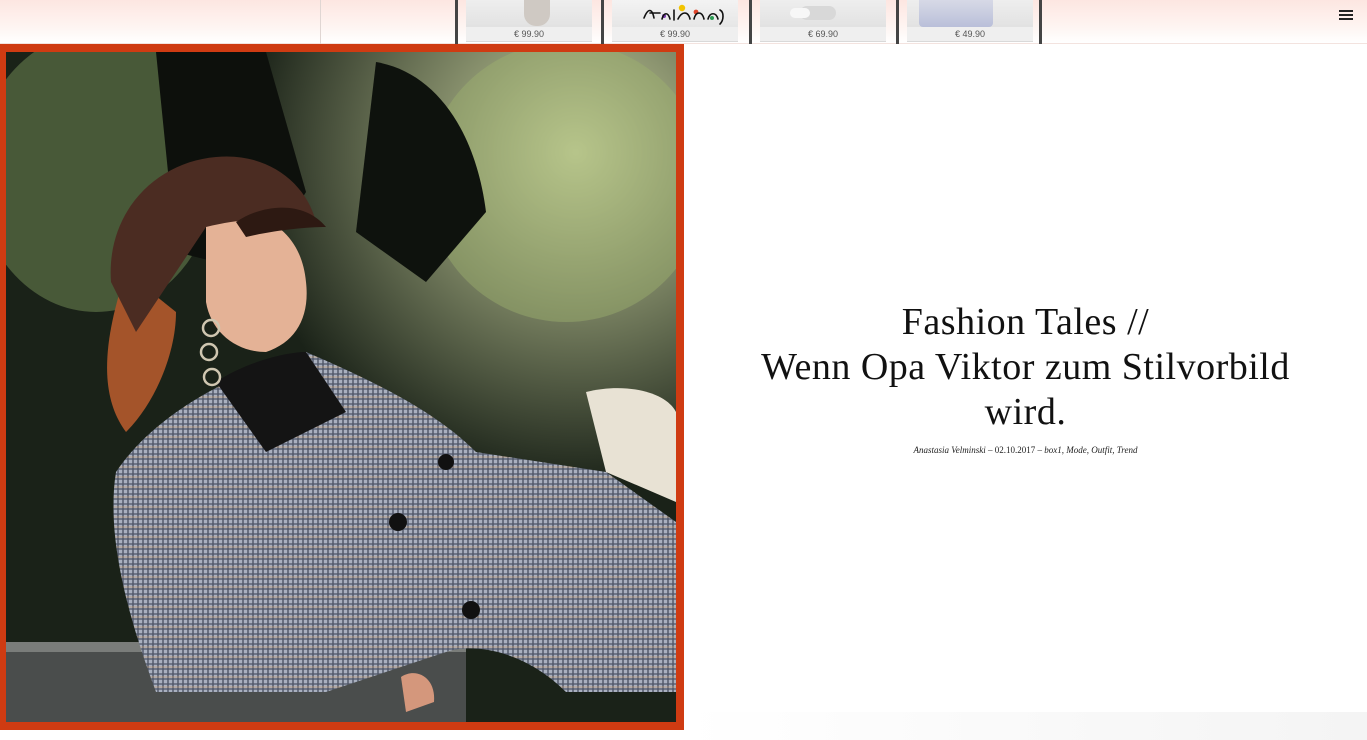 The width and height of the screenshot is (1367, 740). What do you see at coordinates (1101, 450) in the screenshot?
I see `category-link: Outfit` at bounding box center [1101, 450].